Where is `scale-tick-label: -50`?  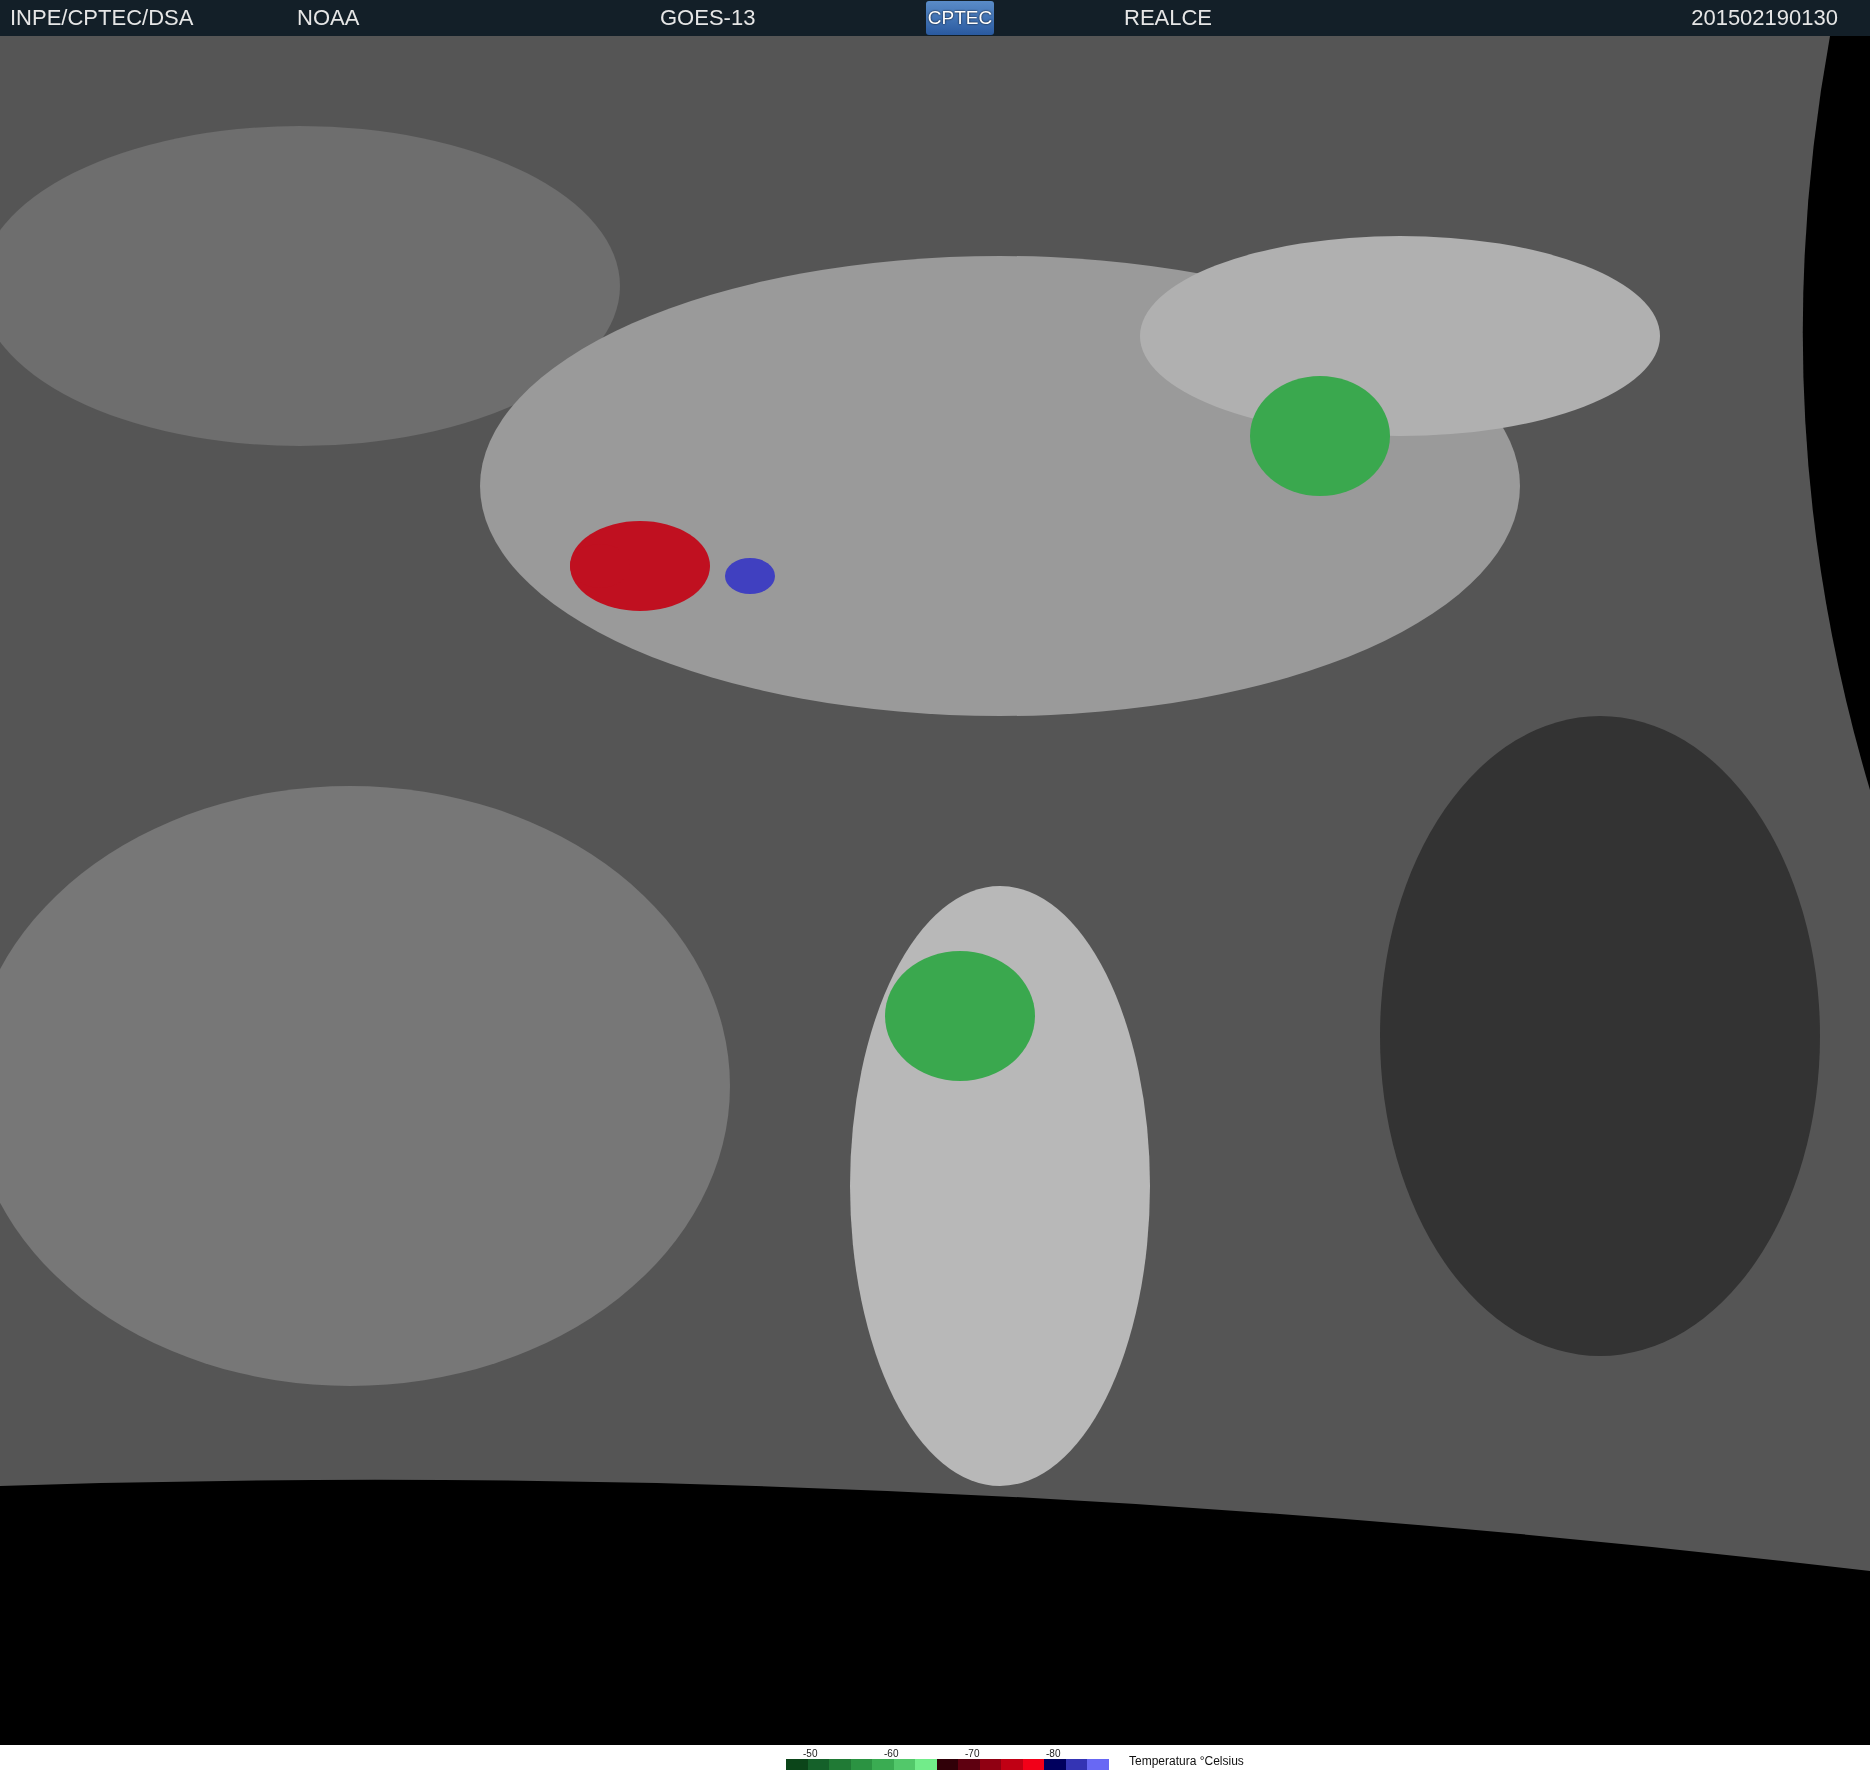 scale-tick-label: -50 is located at coordinates (811, 1753).